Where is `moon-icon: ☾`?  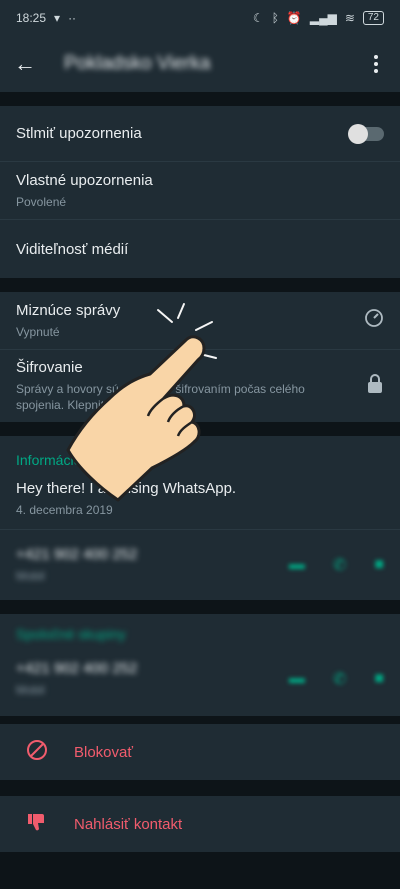
moon-icon: ☾ is located at coordinates (258, 18).